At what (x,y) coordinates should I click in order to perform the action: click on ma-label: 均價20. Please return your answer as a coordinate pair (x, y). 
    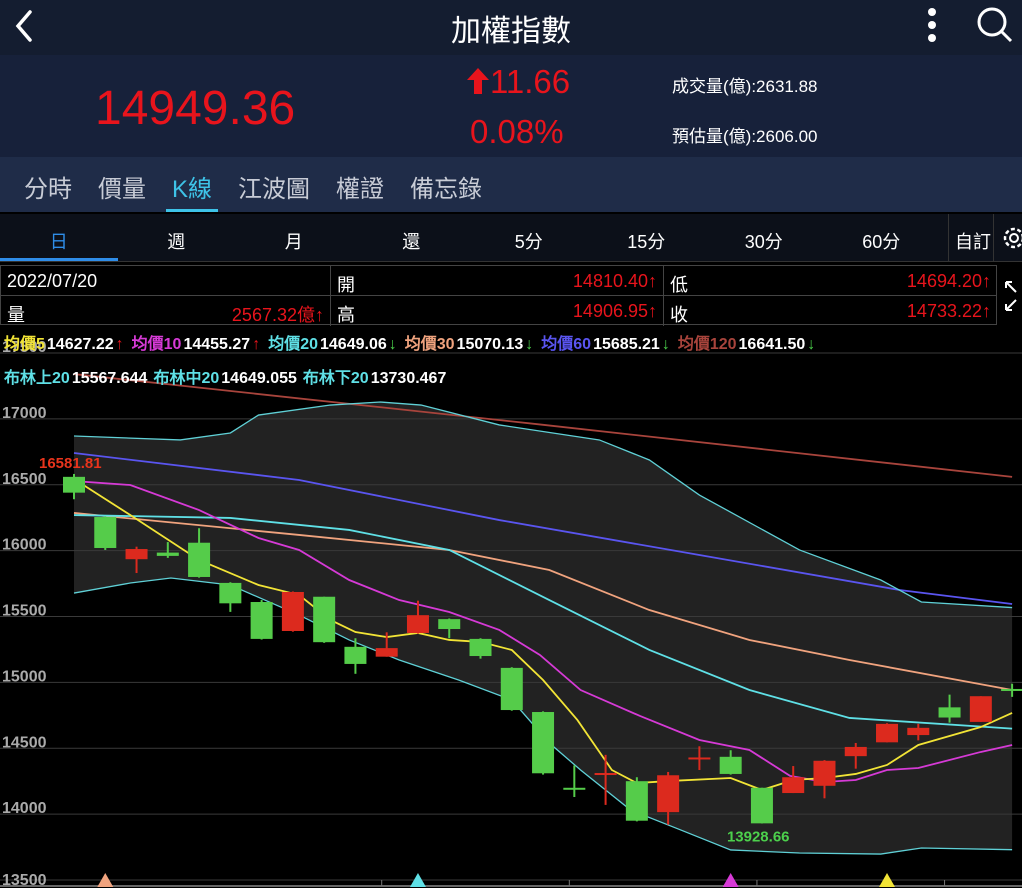
    Looking at the image, I should click on (293, 344).